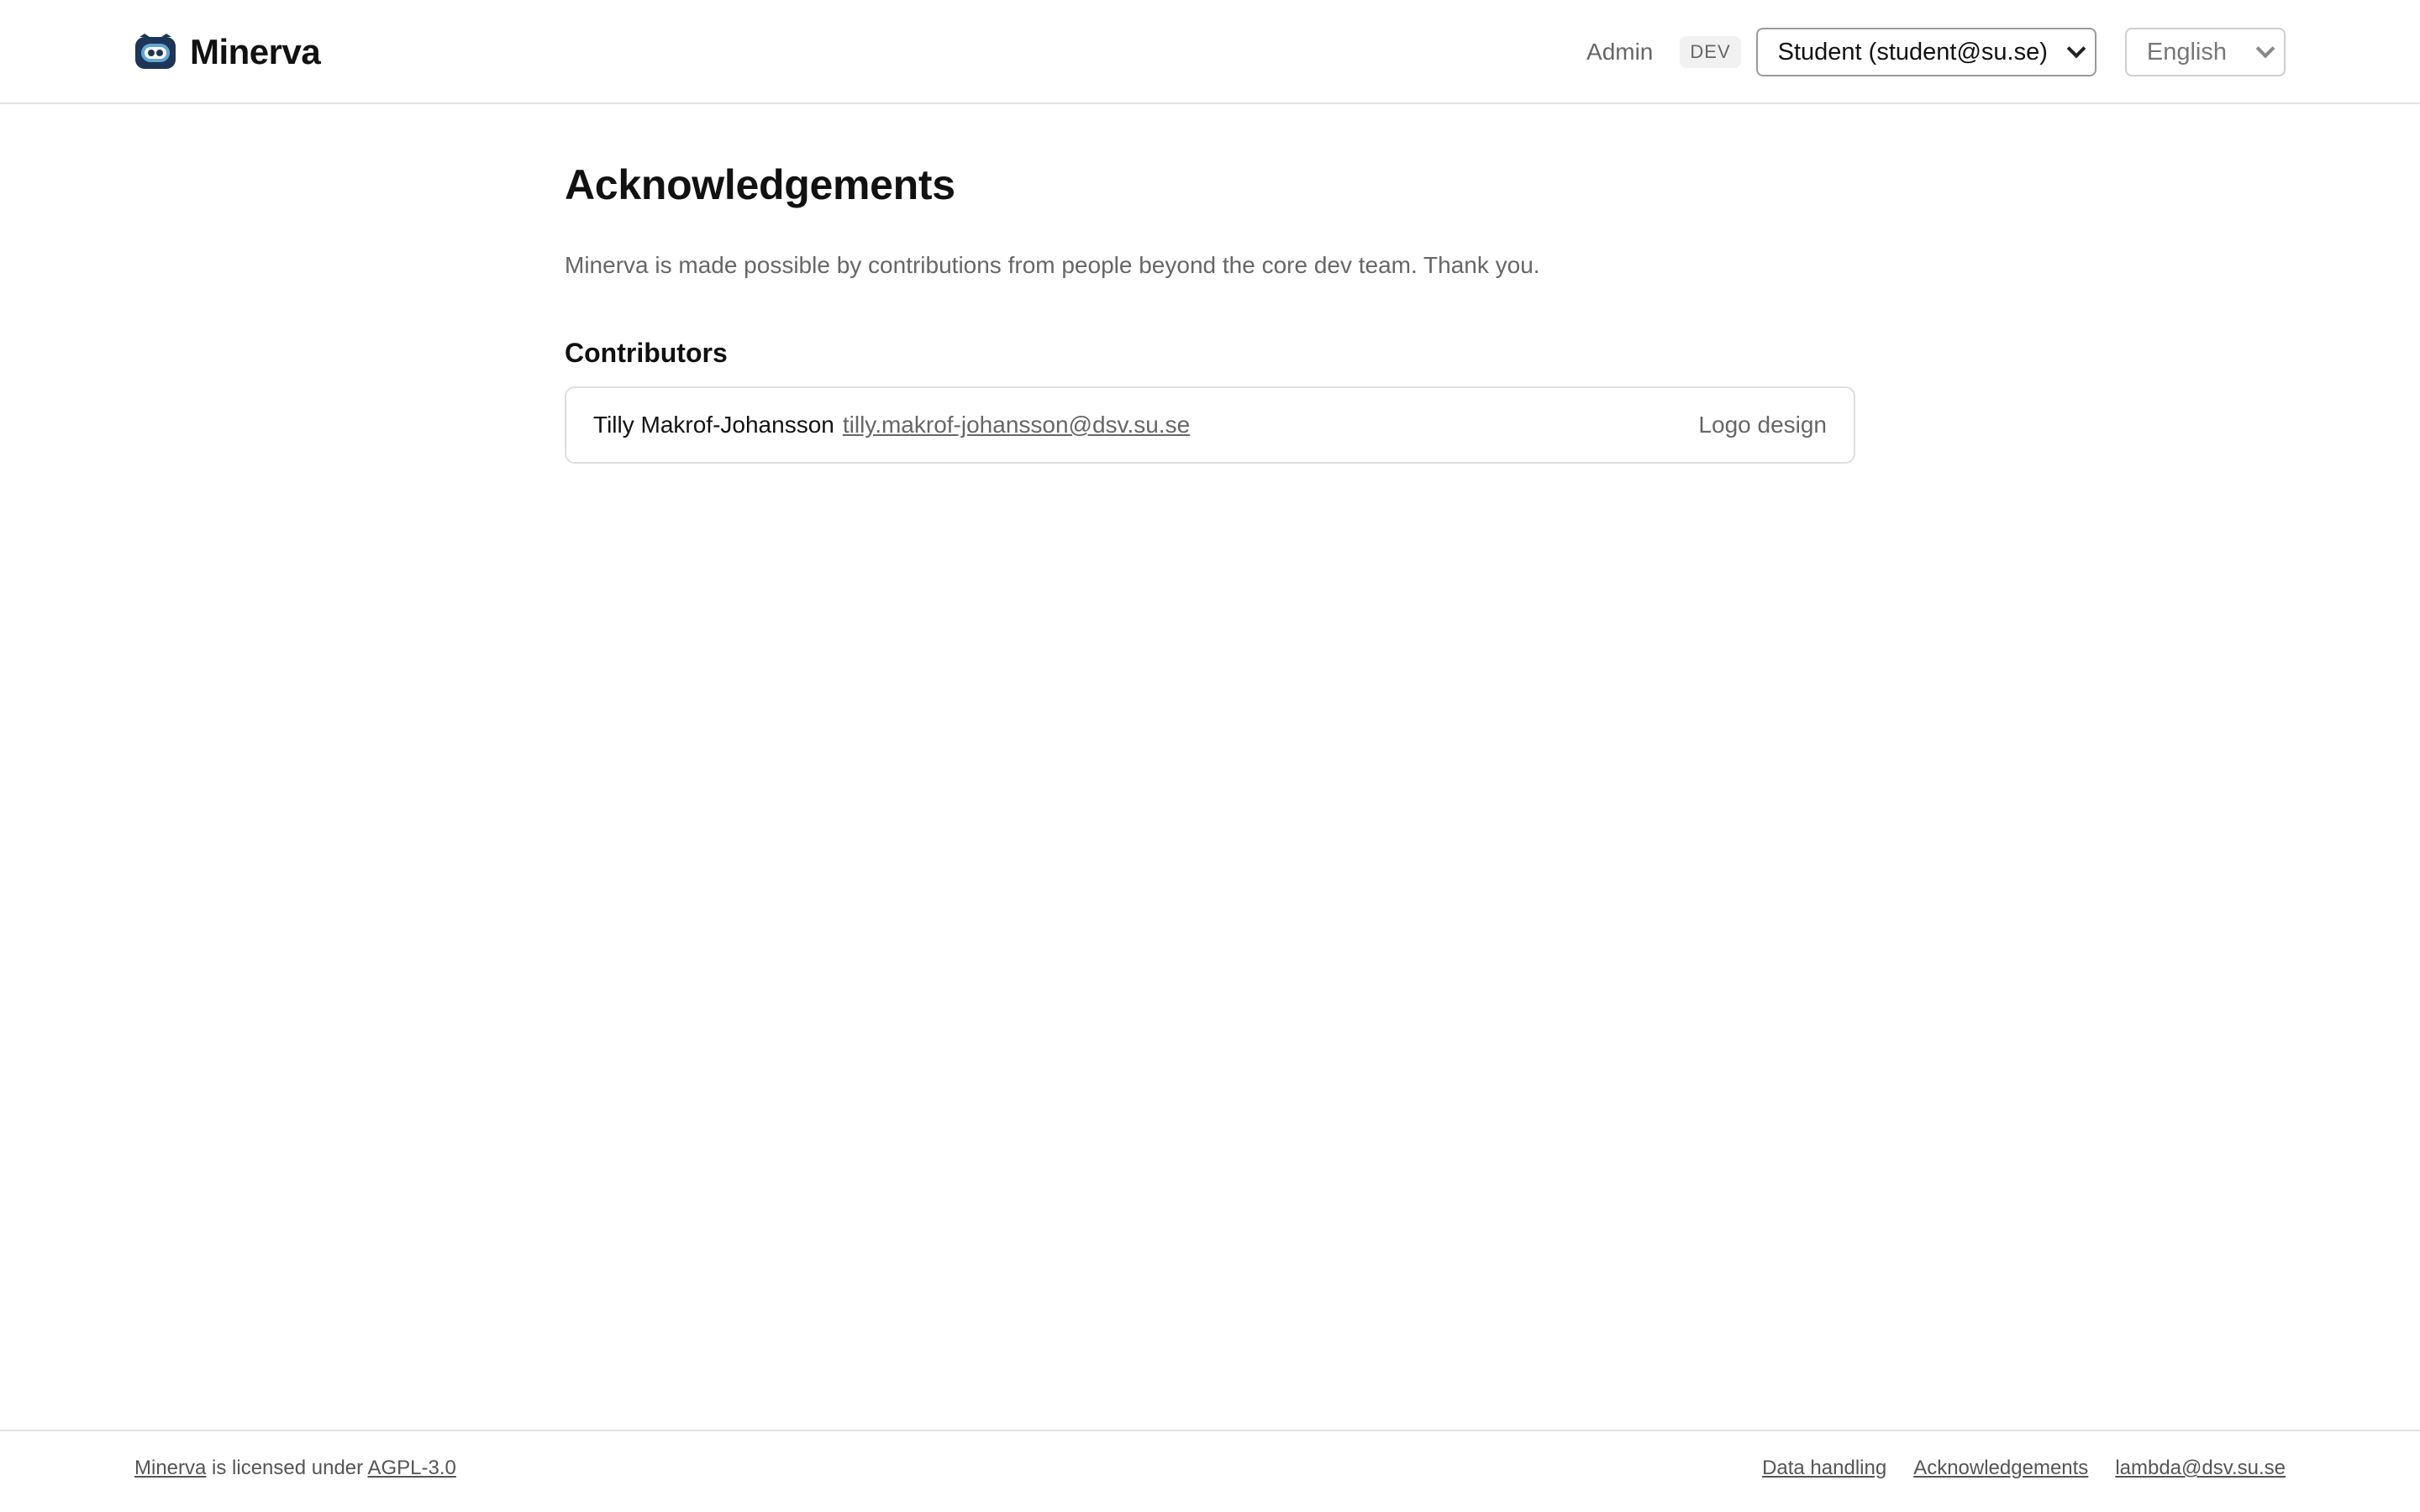 The image size is (2420, 1512). I want to click on license-text: is licensed under, so click(287, 1468).